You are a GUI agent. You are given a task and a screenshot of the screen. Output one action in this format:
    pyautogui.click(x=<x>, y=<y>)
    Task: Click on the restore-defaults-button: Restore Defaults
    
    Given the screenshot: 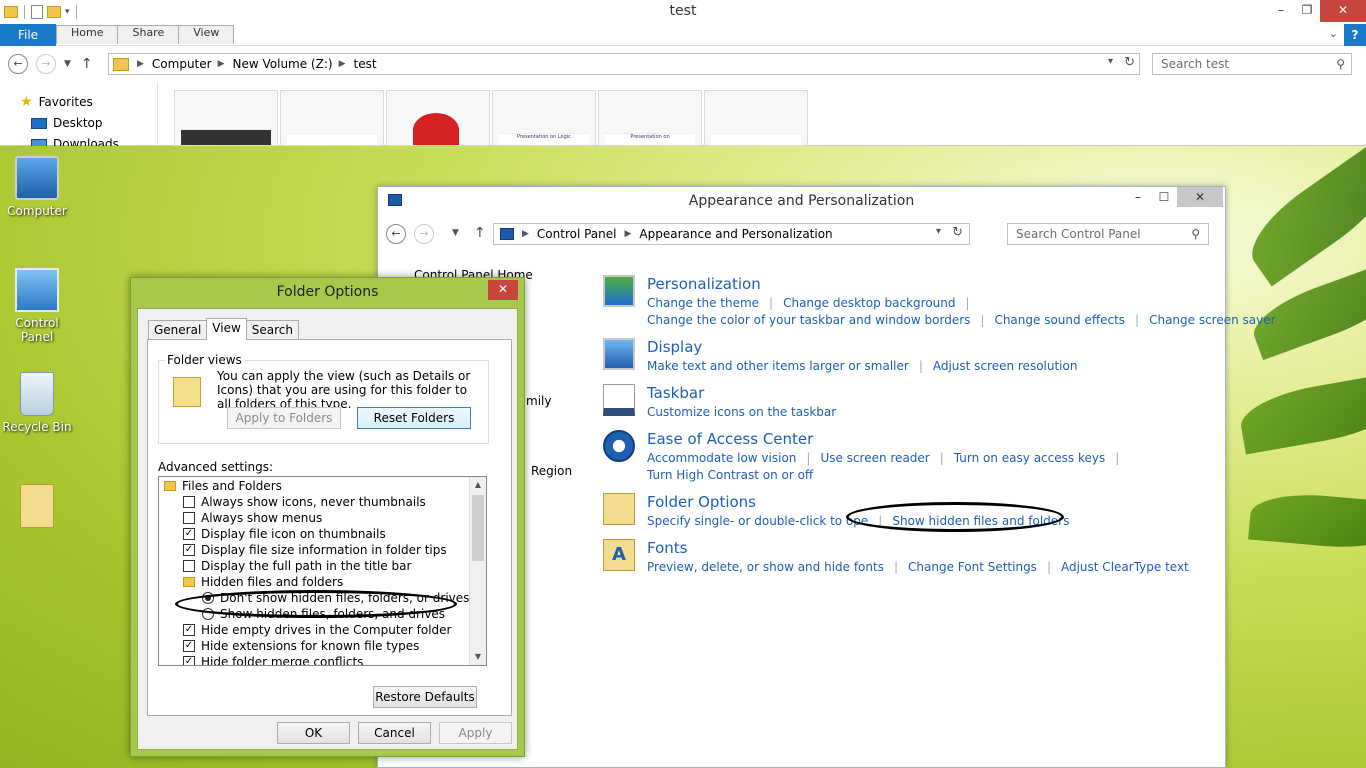 What is the action you would take?
    pyautogui.click(x=425, y=697)
    